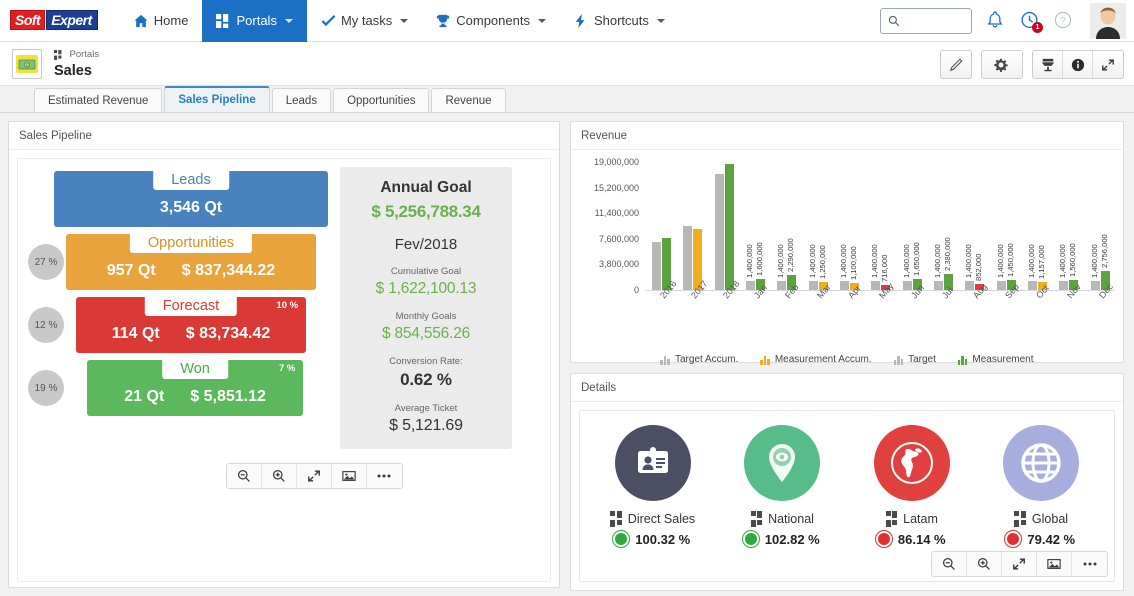 The height and width of the screenshot is (596, 1134). What do you see at coordinates (729, 227) in the screenshot?
I see `bar-measurement` at bounding box center [729, 227].